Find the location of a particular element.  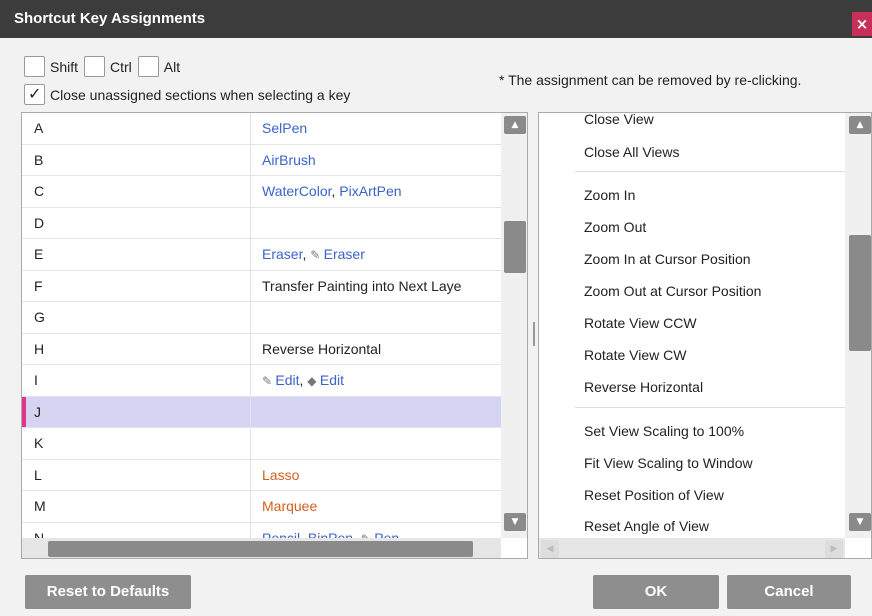

key-label: G is located at coordinates (39, 317).